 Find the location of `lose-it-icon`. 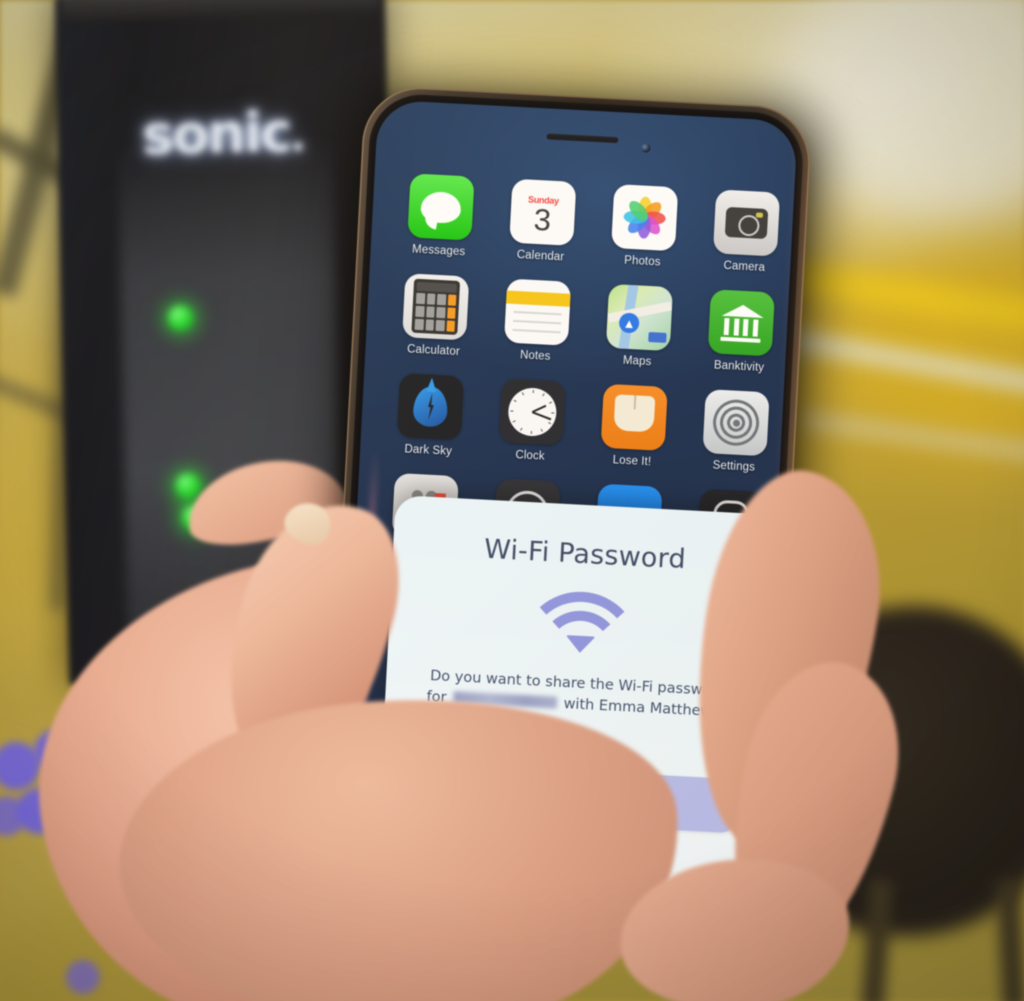

lose-it-icon is located at coordinates (634, 417).